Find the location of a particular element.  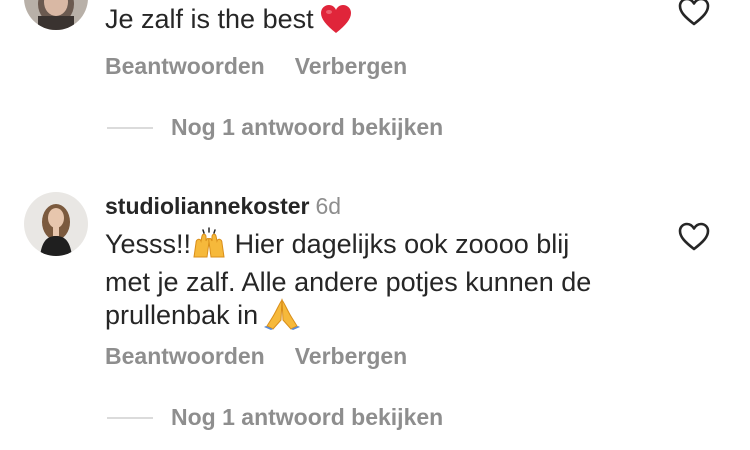

comment-header: studioliannekoster 6d is located at coordinates (223, 206).